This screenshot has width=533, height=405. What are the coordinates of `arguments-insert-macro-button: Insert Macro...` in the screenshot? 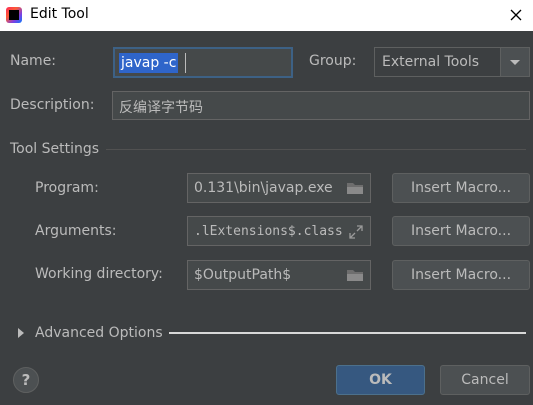 It's located at (461, 231).